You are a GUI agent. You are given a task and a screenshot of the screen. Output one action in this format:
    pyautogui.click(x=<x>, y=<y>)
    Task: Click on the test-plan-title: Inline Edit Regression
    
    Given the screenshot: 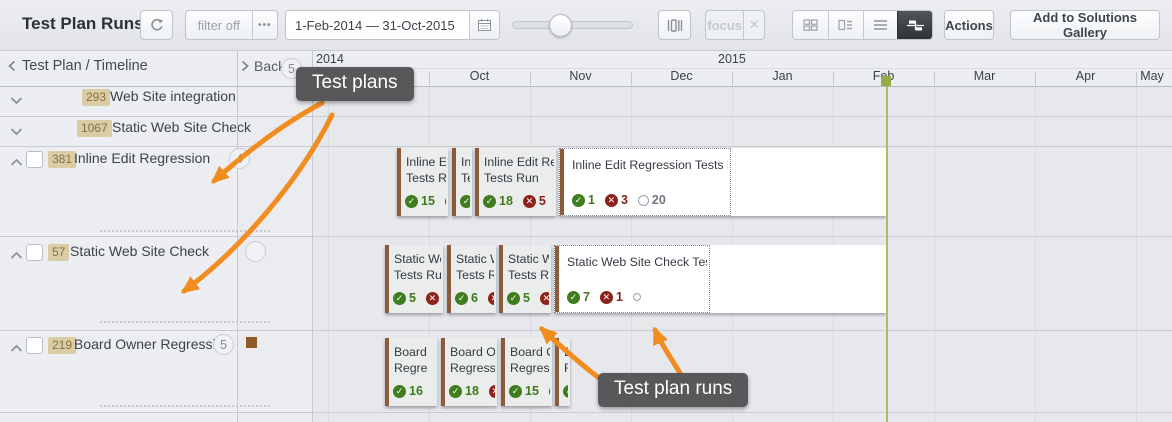 What is the action you would take?
    pyautogui.click(x=142, y=158)
    